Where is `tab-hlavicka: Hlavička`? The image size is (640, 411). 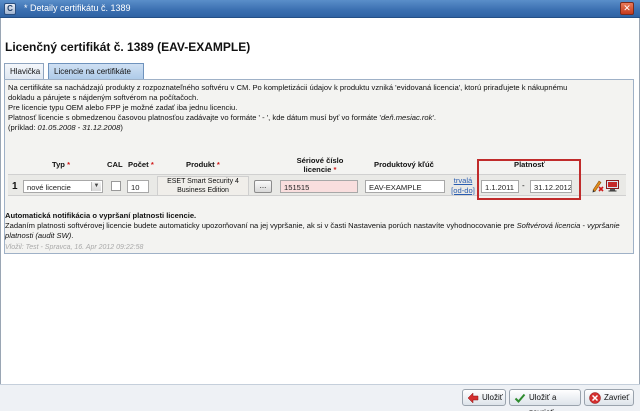
tab-hlavicka: Hlavička is located at coordinates (24, 71).